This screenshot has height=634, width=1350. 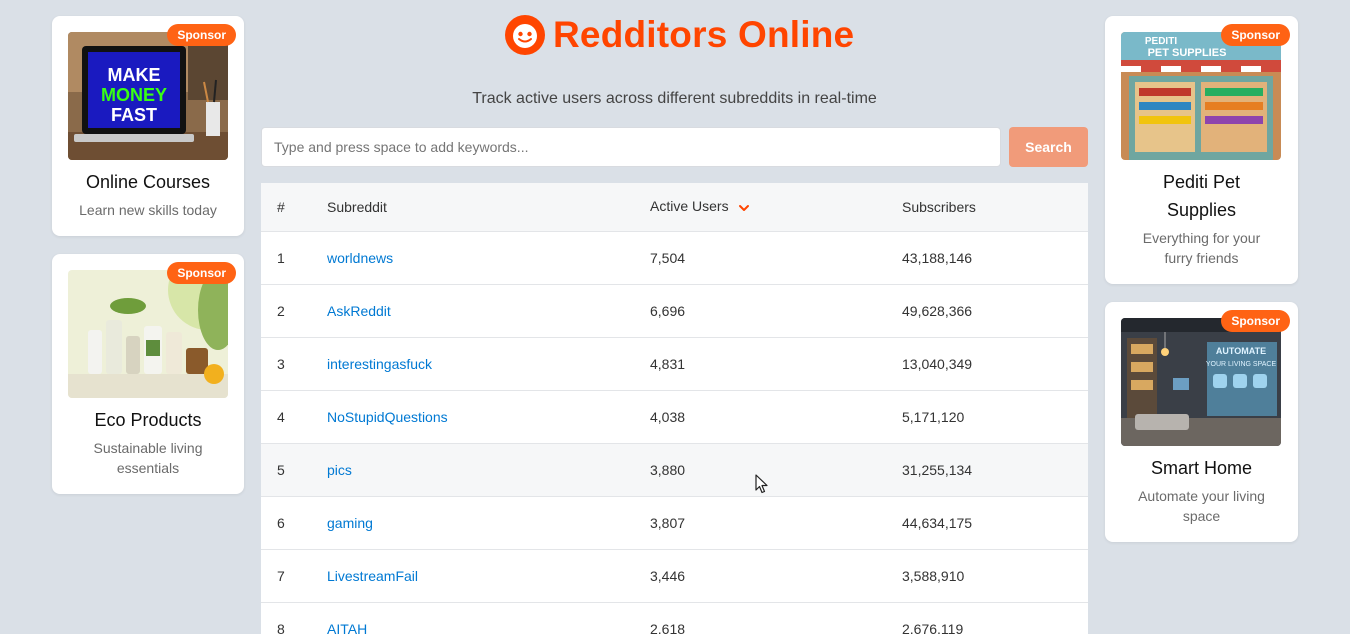 I want to click on sponsor-image-text-line-2: PET SUPPLIES, so click(x=1187, y=53).